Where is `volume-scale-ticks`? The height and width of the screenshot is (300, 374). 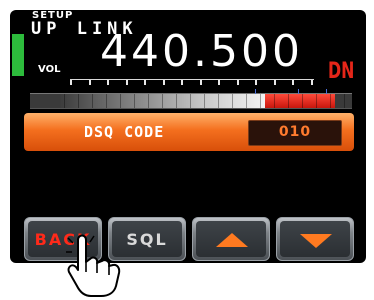
volume-scale-ticks is located at coordinates (192, 83).